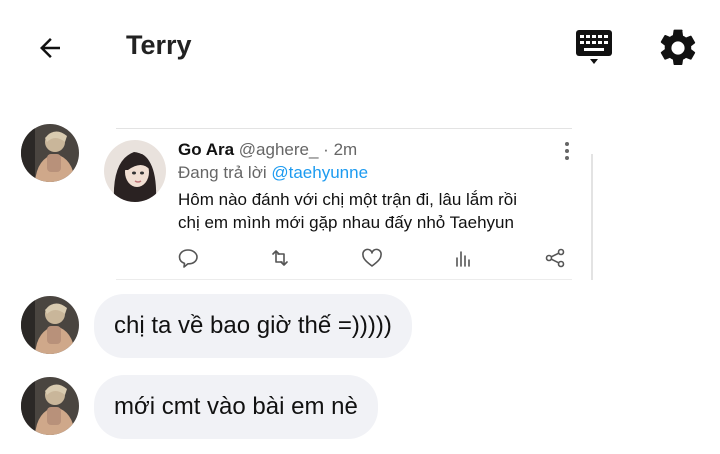 The image size is (720, 454). I want to click on like-button, so click(372, 258).